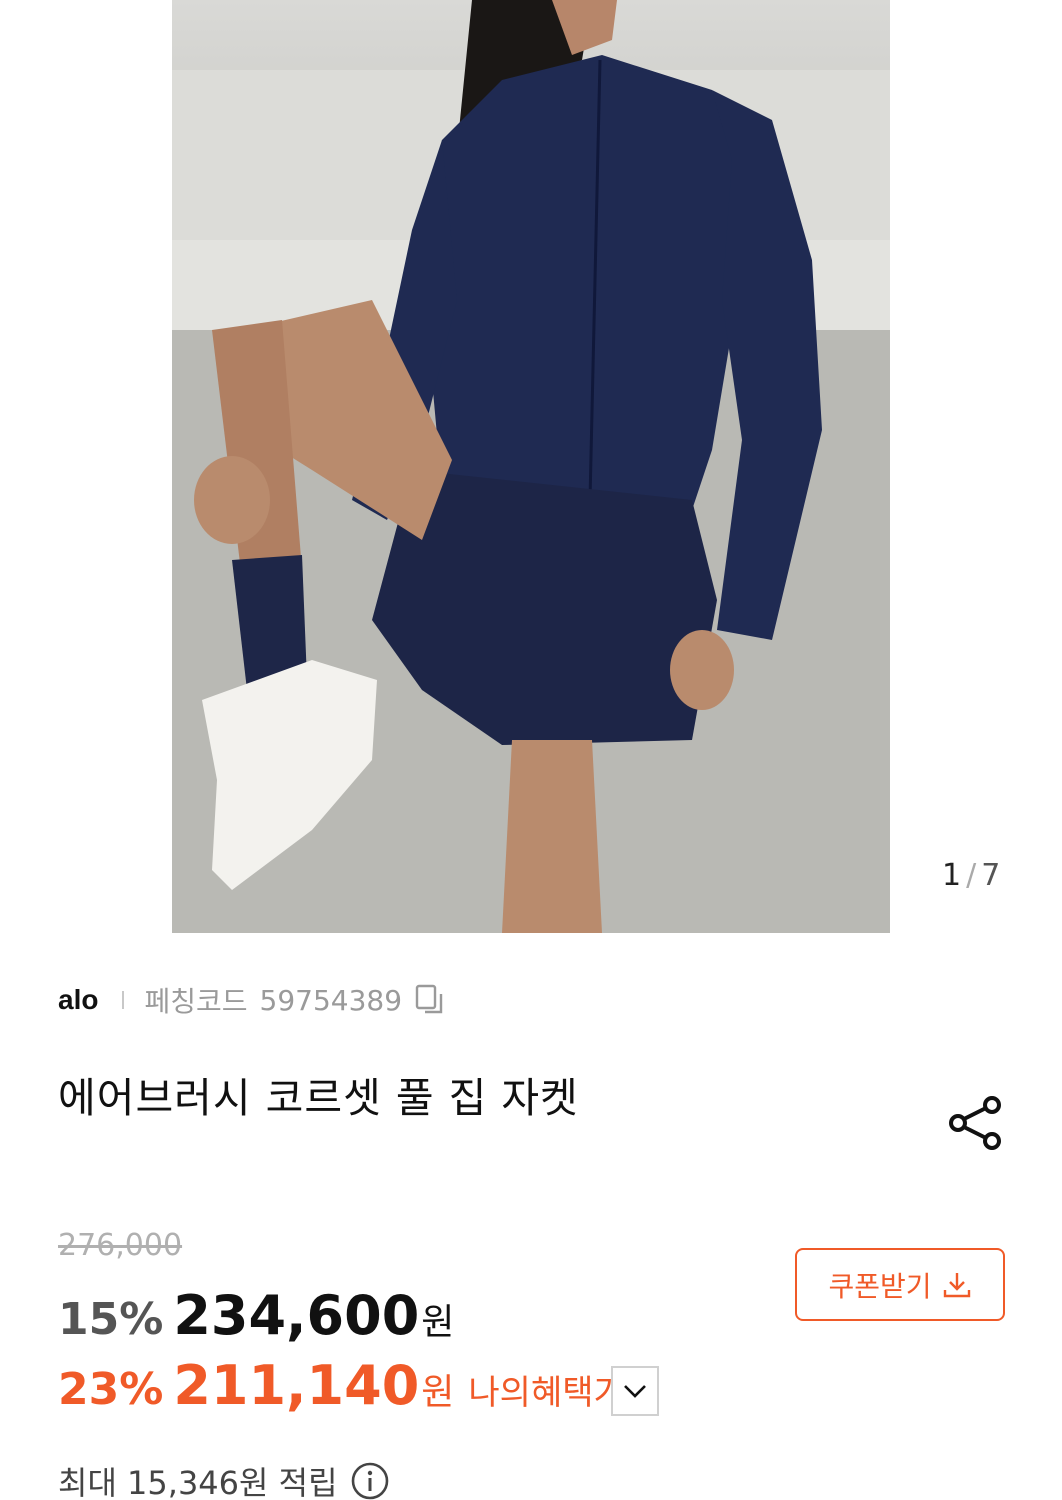 The height and width of the screenshot is (1500, 1062). What do you see at coordinates (438, 1392) in the screenshot?
I see `benefit-currency: 원` at bounding box center [438, 1392].